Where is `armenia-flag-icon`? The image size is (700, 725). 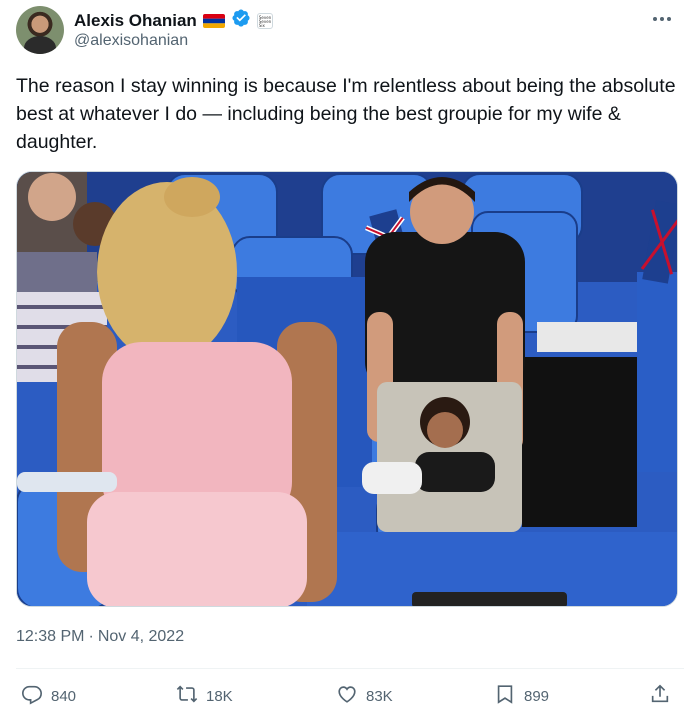
armenia-flag-icon is located at coordinates (213, 20).